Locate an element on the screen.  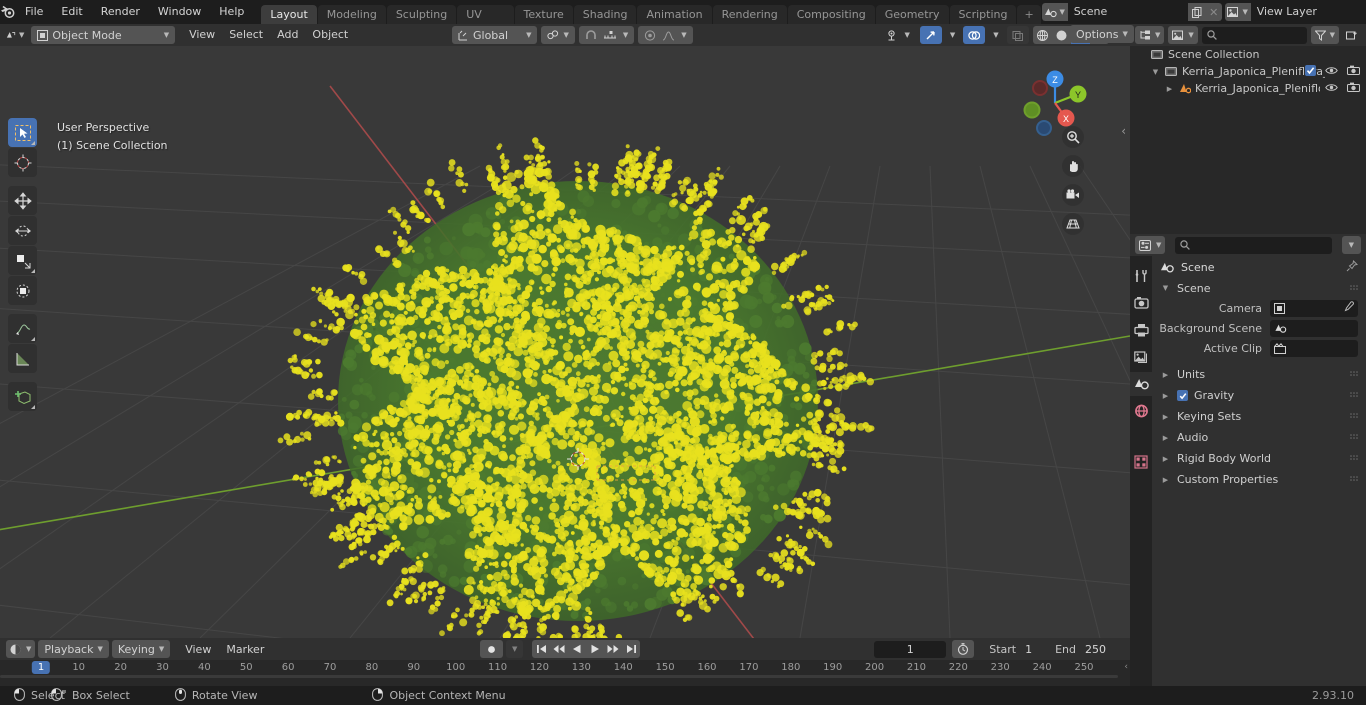
new-collection-button is located at coordinates (1352, 35).